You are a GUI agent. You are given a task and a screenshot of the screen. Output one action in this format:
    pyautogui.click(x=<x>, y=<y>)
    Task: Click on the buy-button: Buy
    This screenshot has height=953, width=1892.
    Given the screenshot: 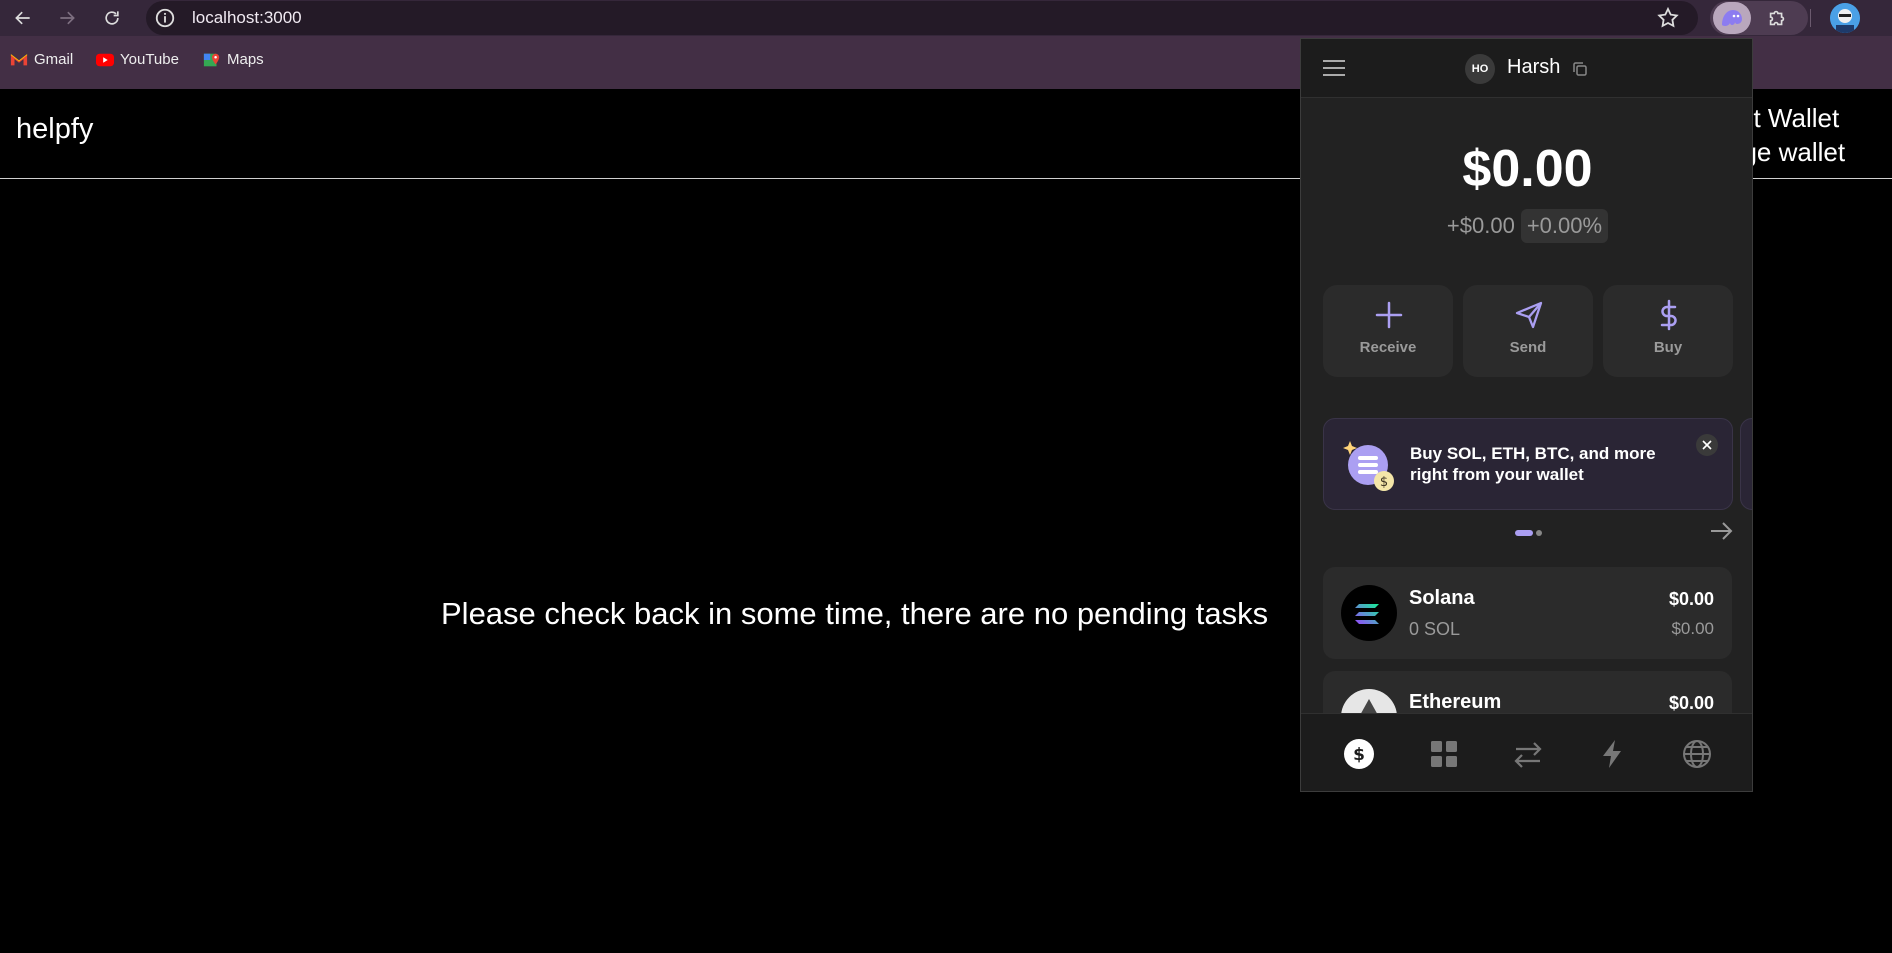 What is the action you would take?
    pyautogui.click(x=1668, y=331)
    